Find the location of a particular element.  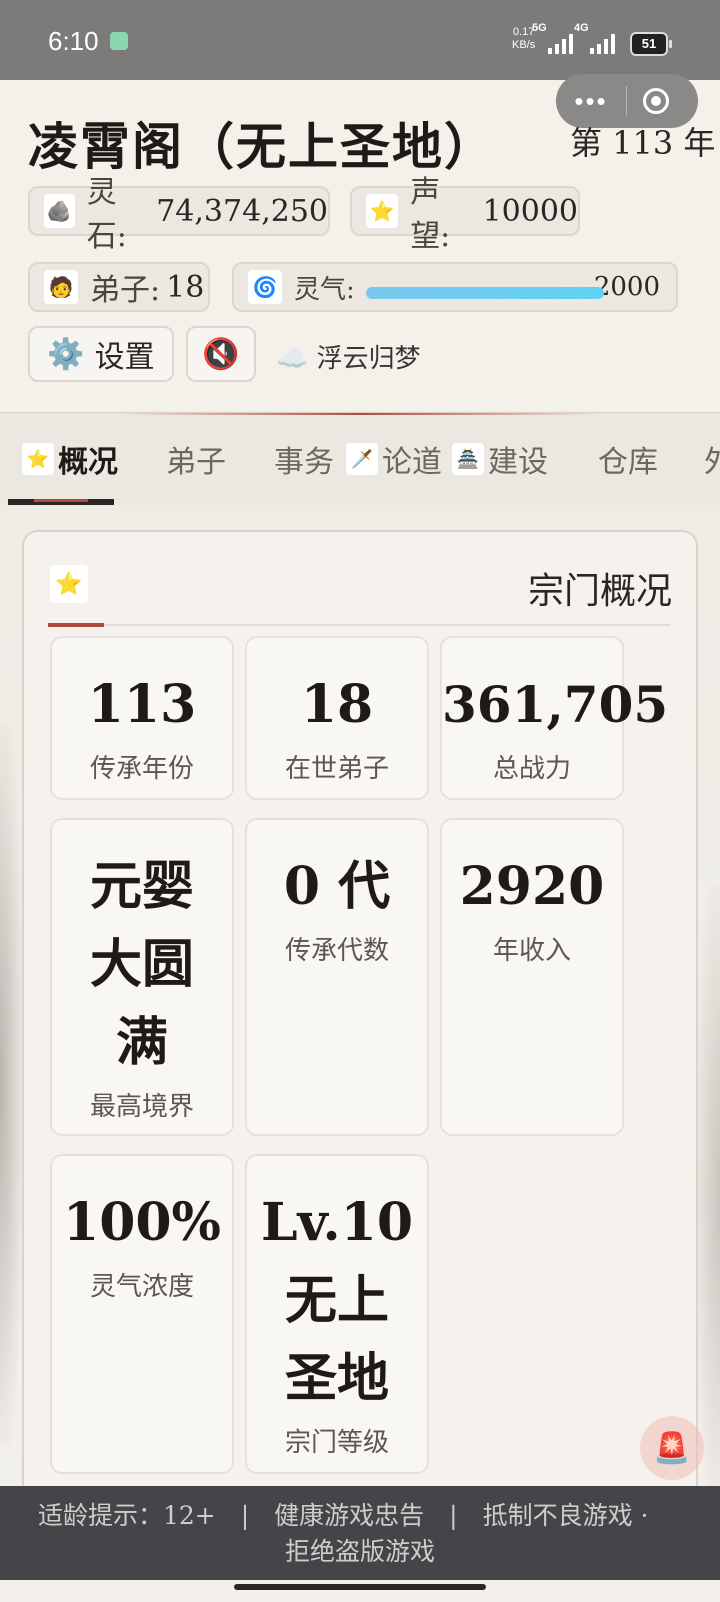

stat-value: 113 is located at coordinates (142, 704).